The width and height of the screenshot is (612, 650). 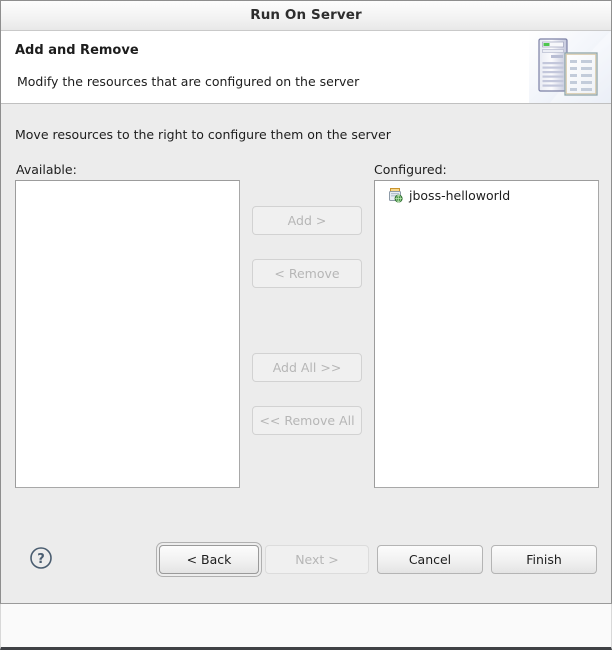 What do you see at coordinates (209, 559) in the screenshot?
I see `back-button: < Back` at bounding box center [209, 559].